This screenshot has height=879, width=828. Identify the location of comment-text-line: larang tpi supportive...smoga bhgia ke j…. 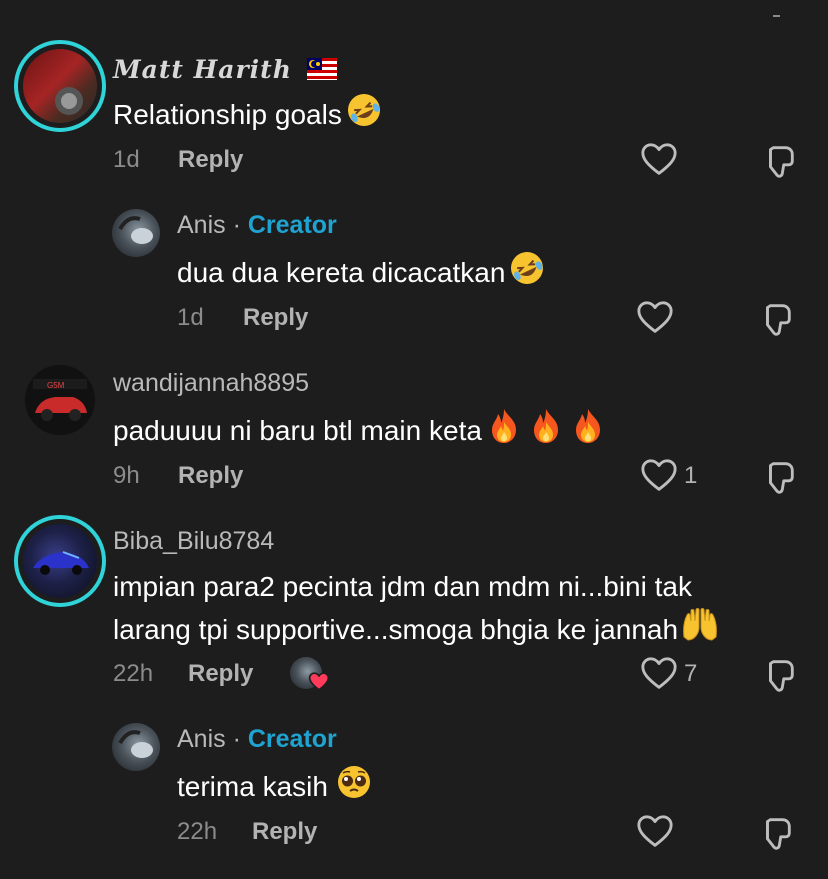
(416, 628).